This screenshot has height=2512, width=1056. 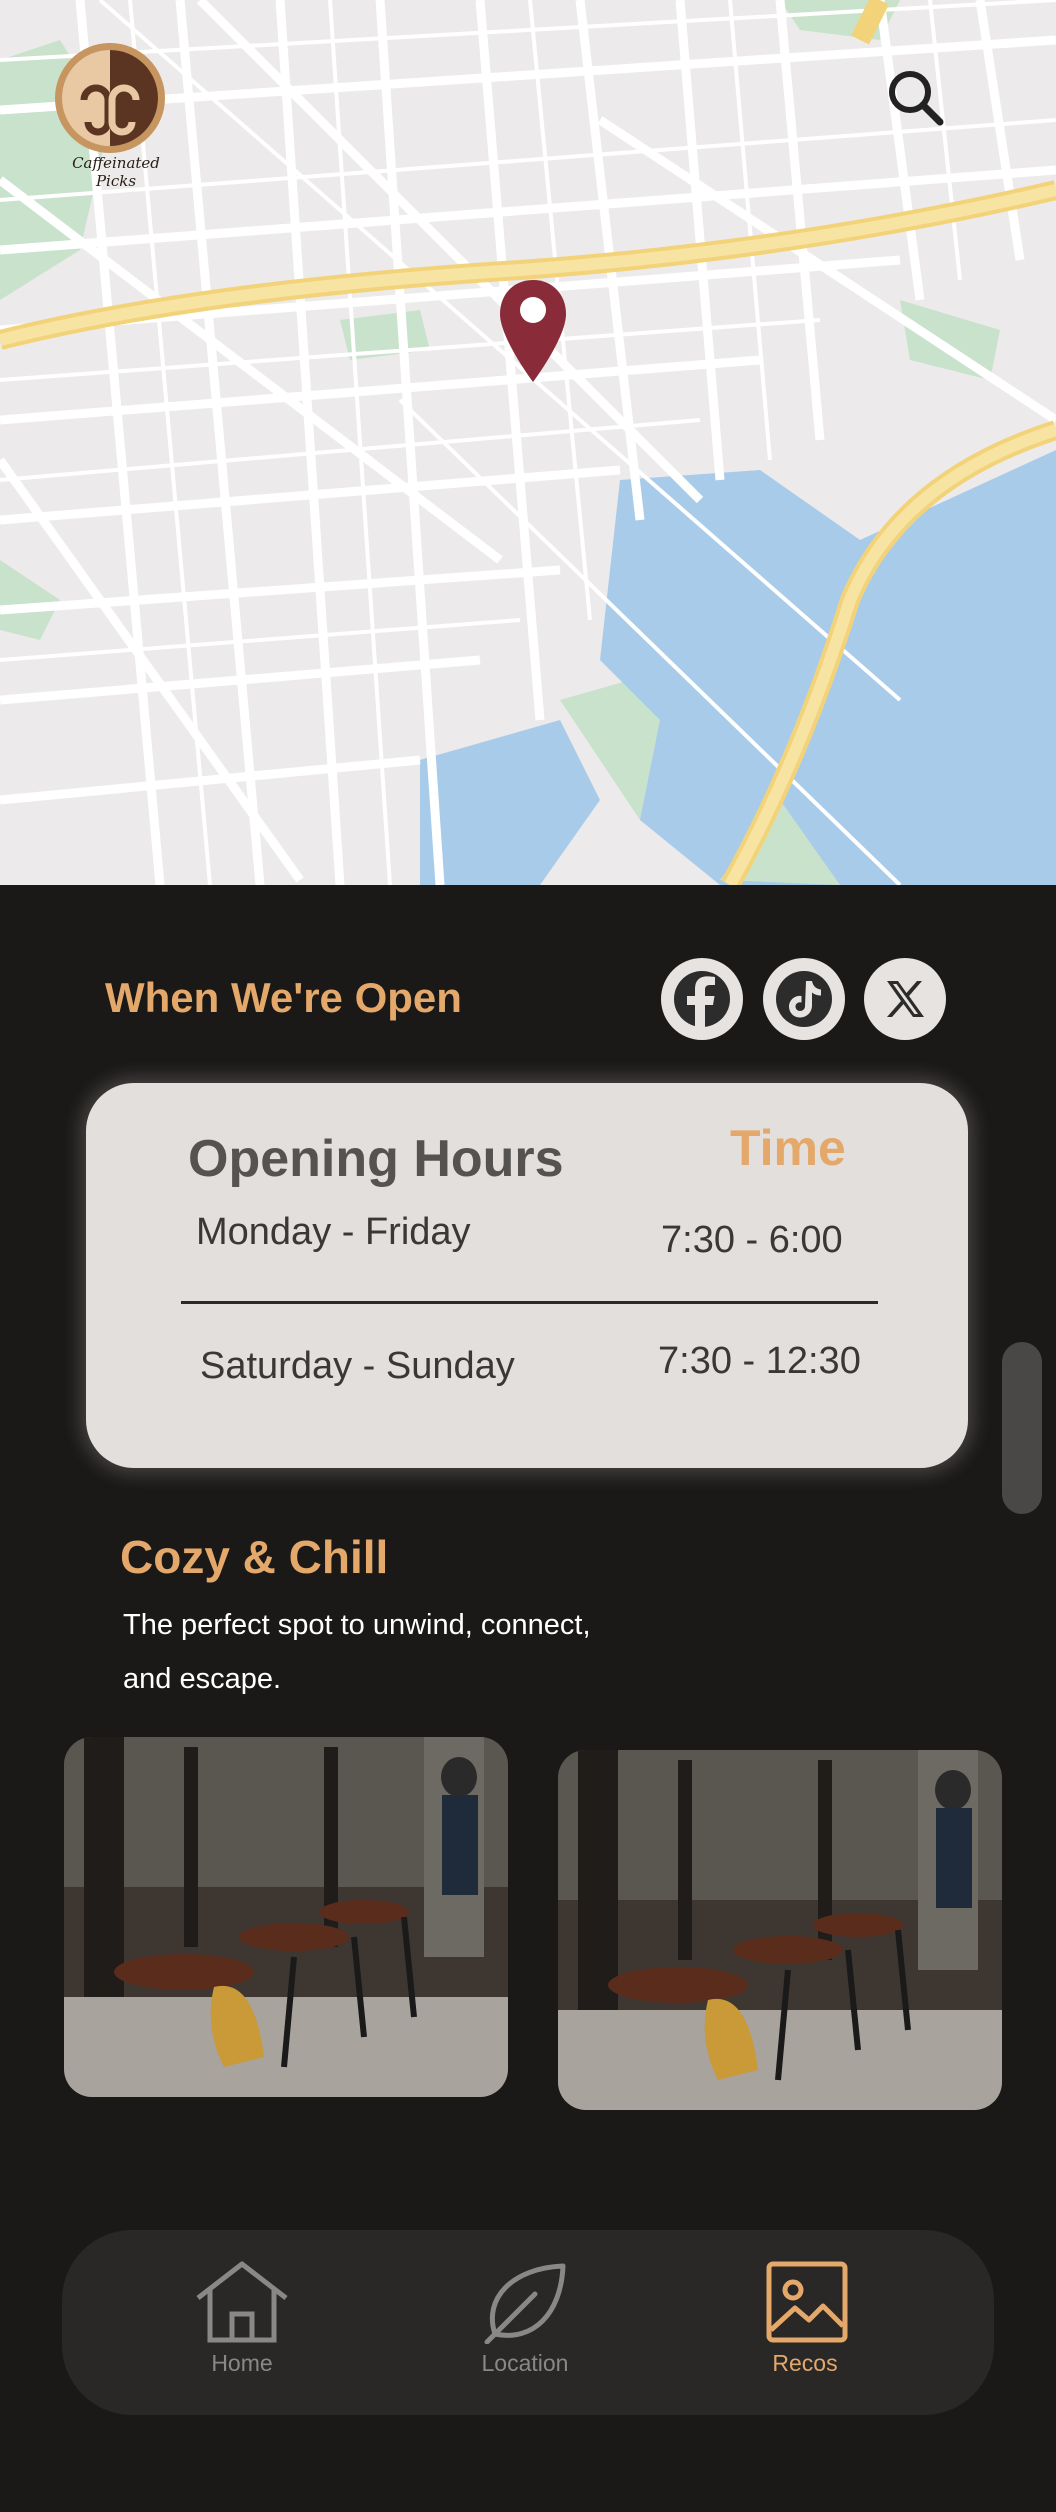 I want to click on x-button, so click(x=905, y=999).